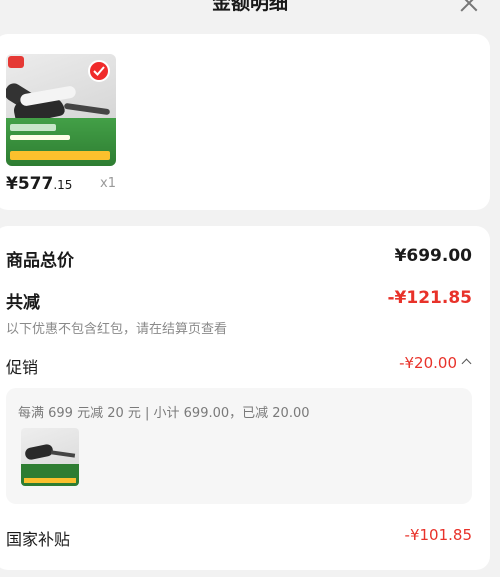  Describe the element at coordinates (38, 539) in the screenshot. I see `subsidy-label: 国家补贴` at that location.